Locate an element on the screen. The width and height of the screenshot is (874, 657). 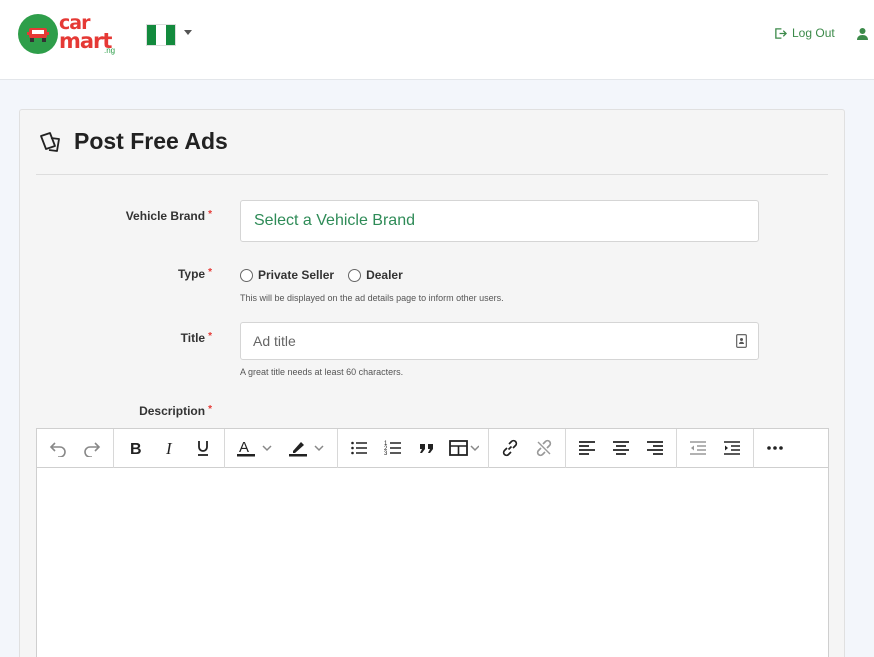
svg-text: I is located at coordinates (169, 448).